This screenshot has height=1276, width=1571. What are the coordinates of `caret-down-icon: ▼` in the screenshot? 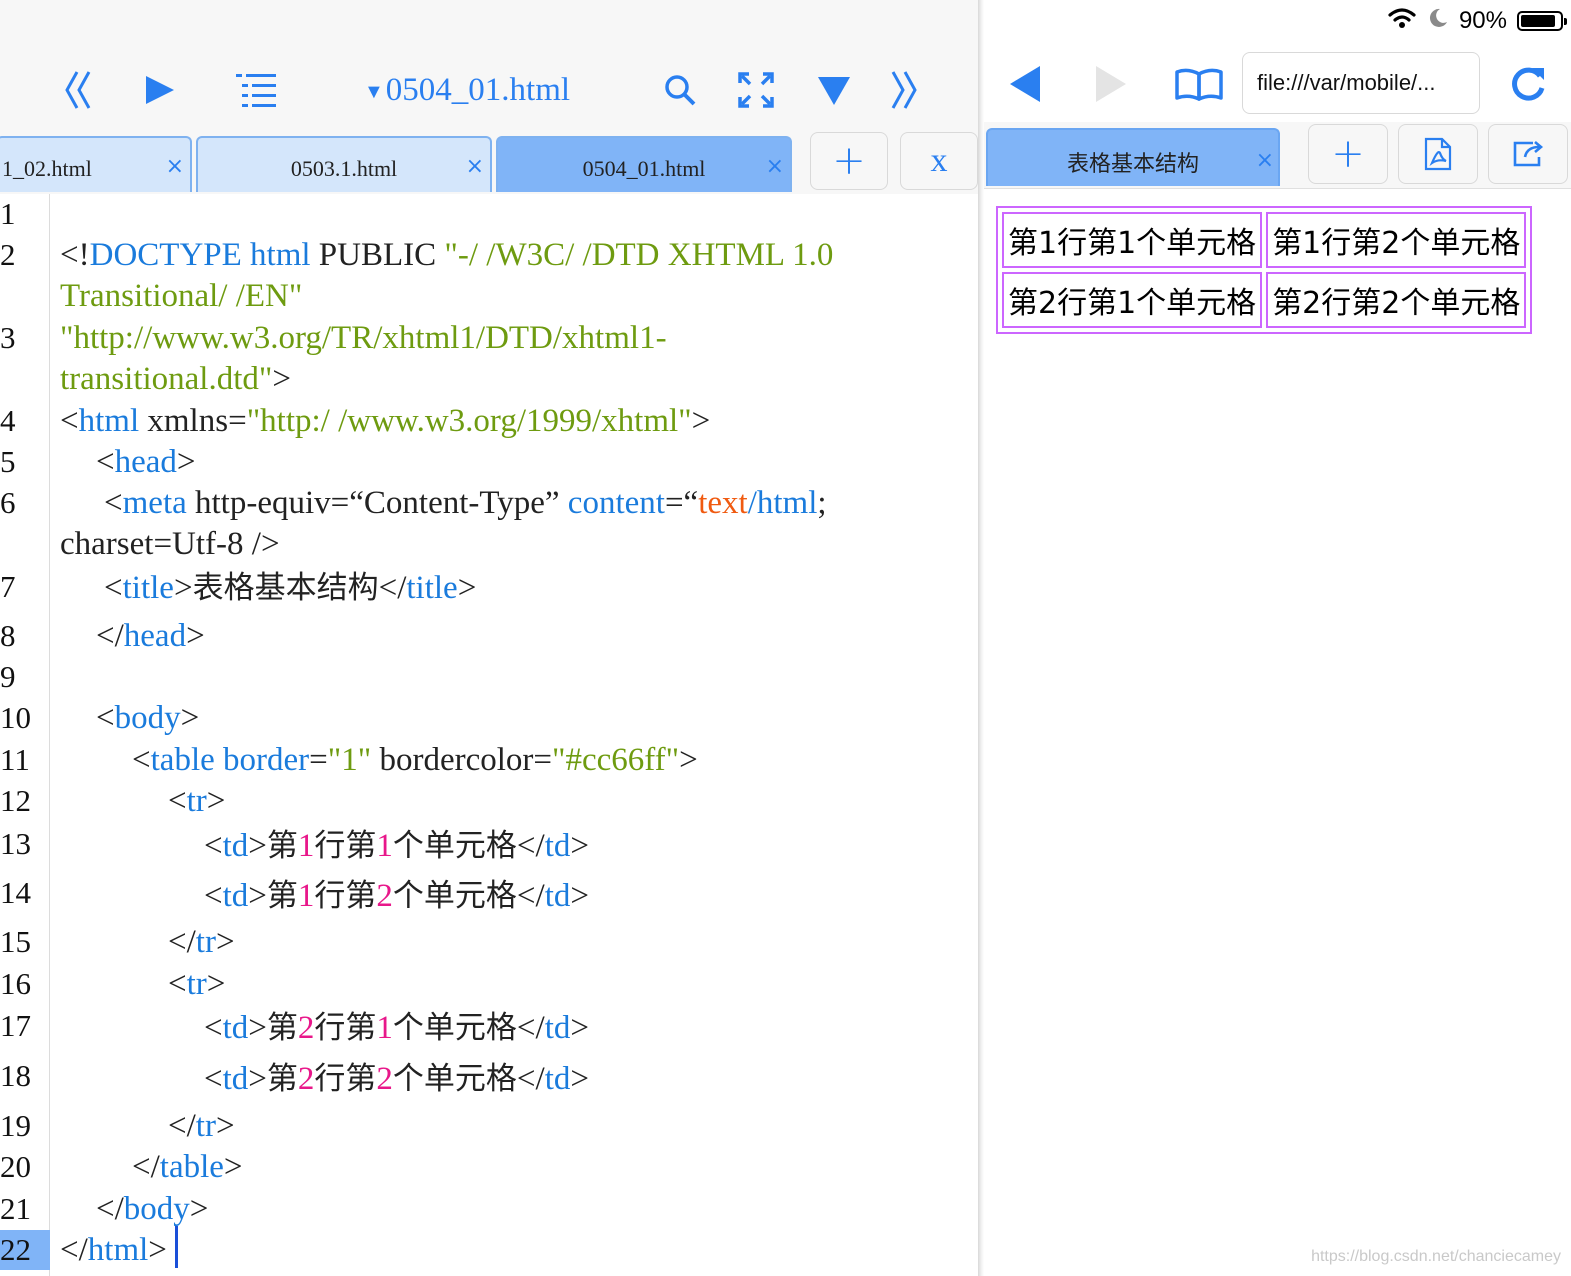 It's located at (374, 91).